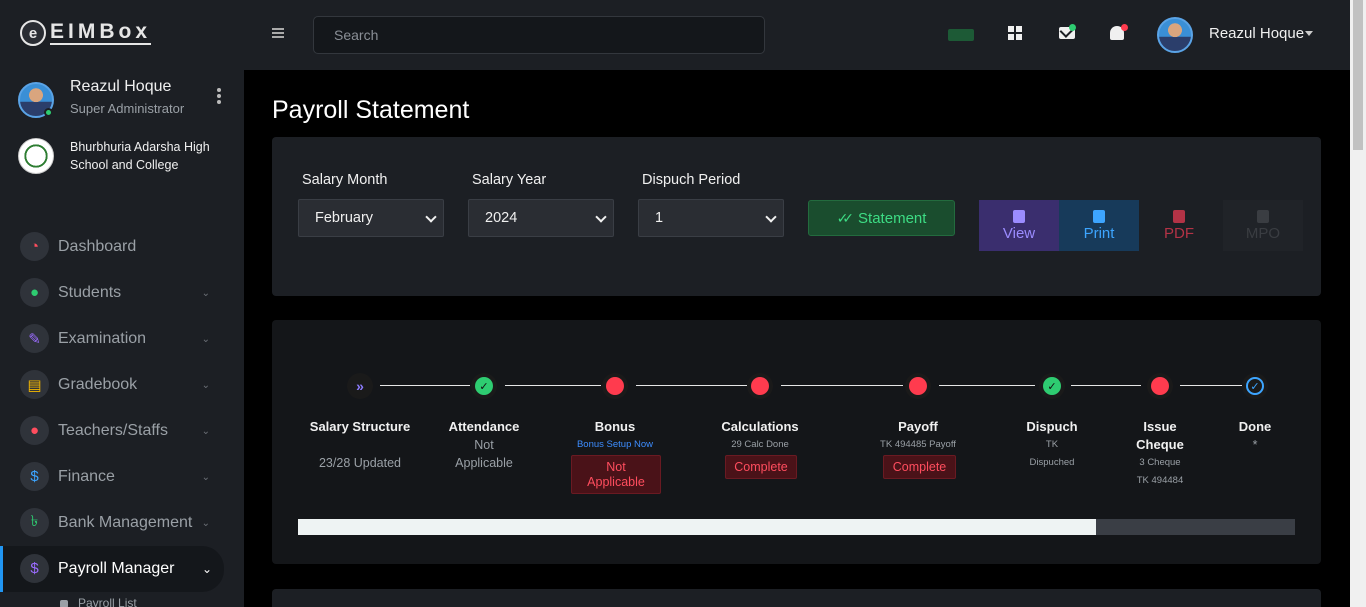  I want to click on search-input: Search, so click(539, 35).